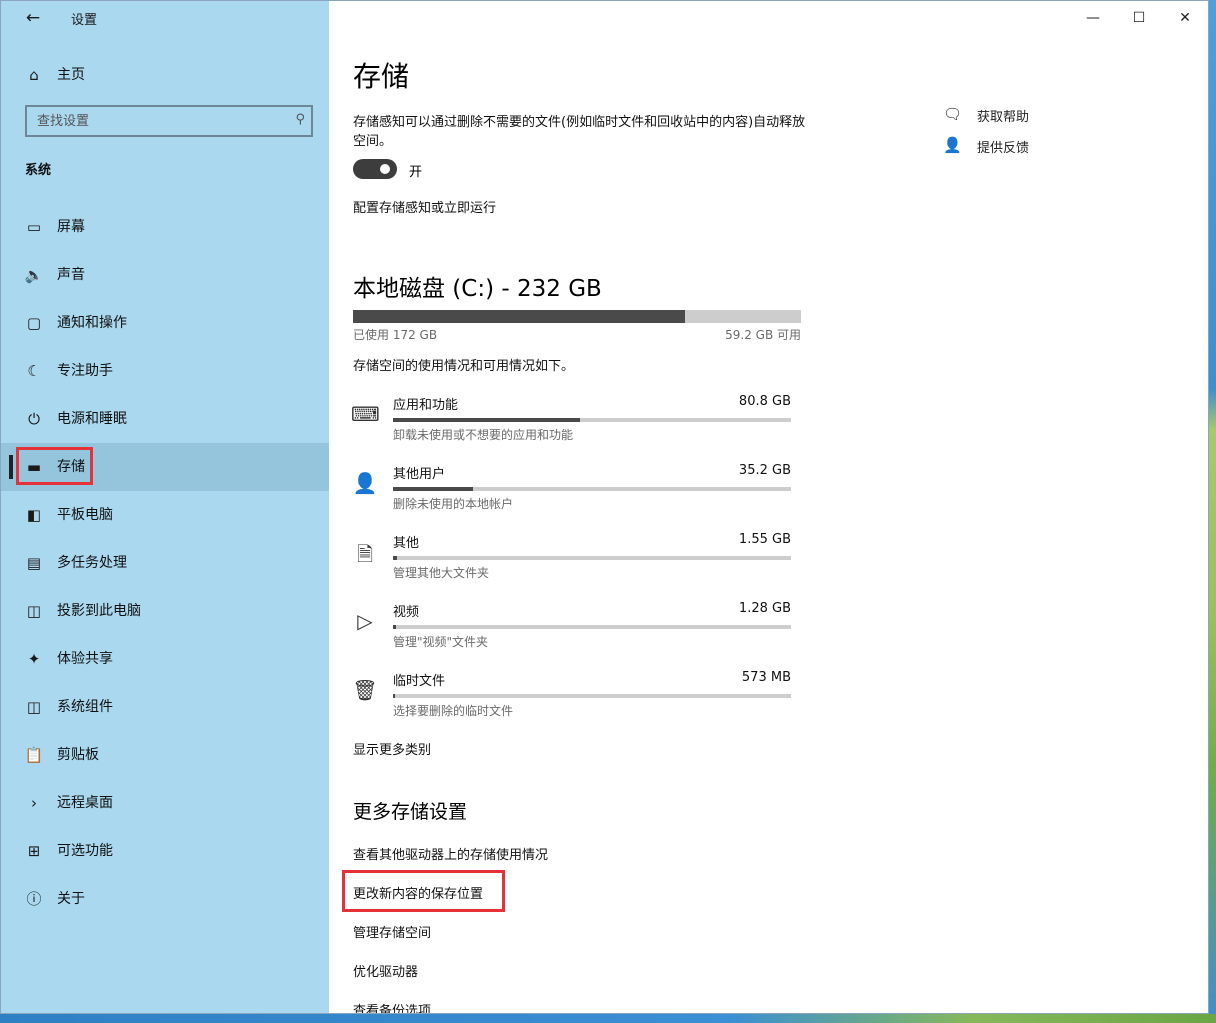  I want to click on components-icon: ◫, so click(34, 707).